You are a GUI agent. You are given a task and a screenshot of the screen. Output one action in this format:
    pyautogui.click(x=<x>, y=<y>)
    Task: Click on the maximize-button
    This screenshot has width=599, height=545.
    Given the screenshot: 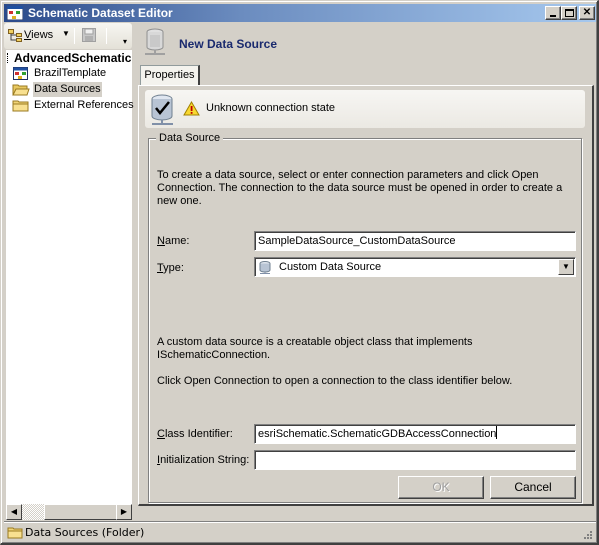 What is the action you would take?
    pyautogui.click(x=569, y=13)
    